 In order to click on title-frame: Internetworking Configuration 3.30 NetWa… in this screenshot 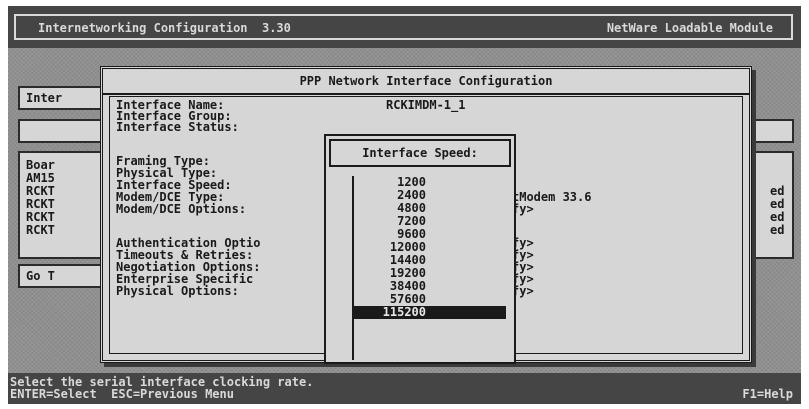, I will do `click(403, 27)`.